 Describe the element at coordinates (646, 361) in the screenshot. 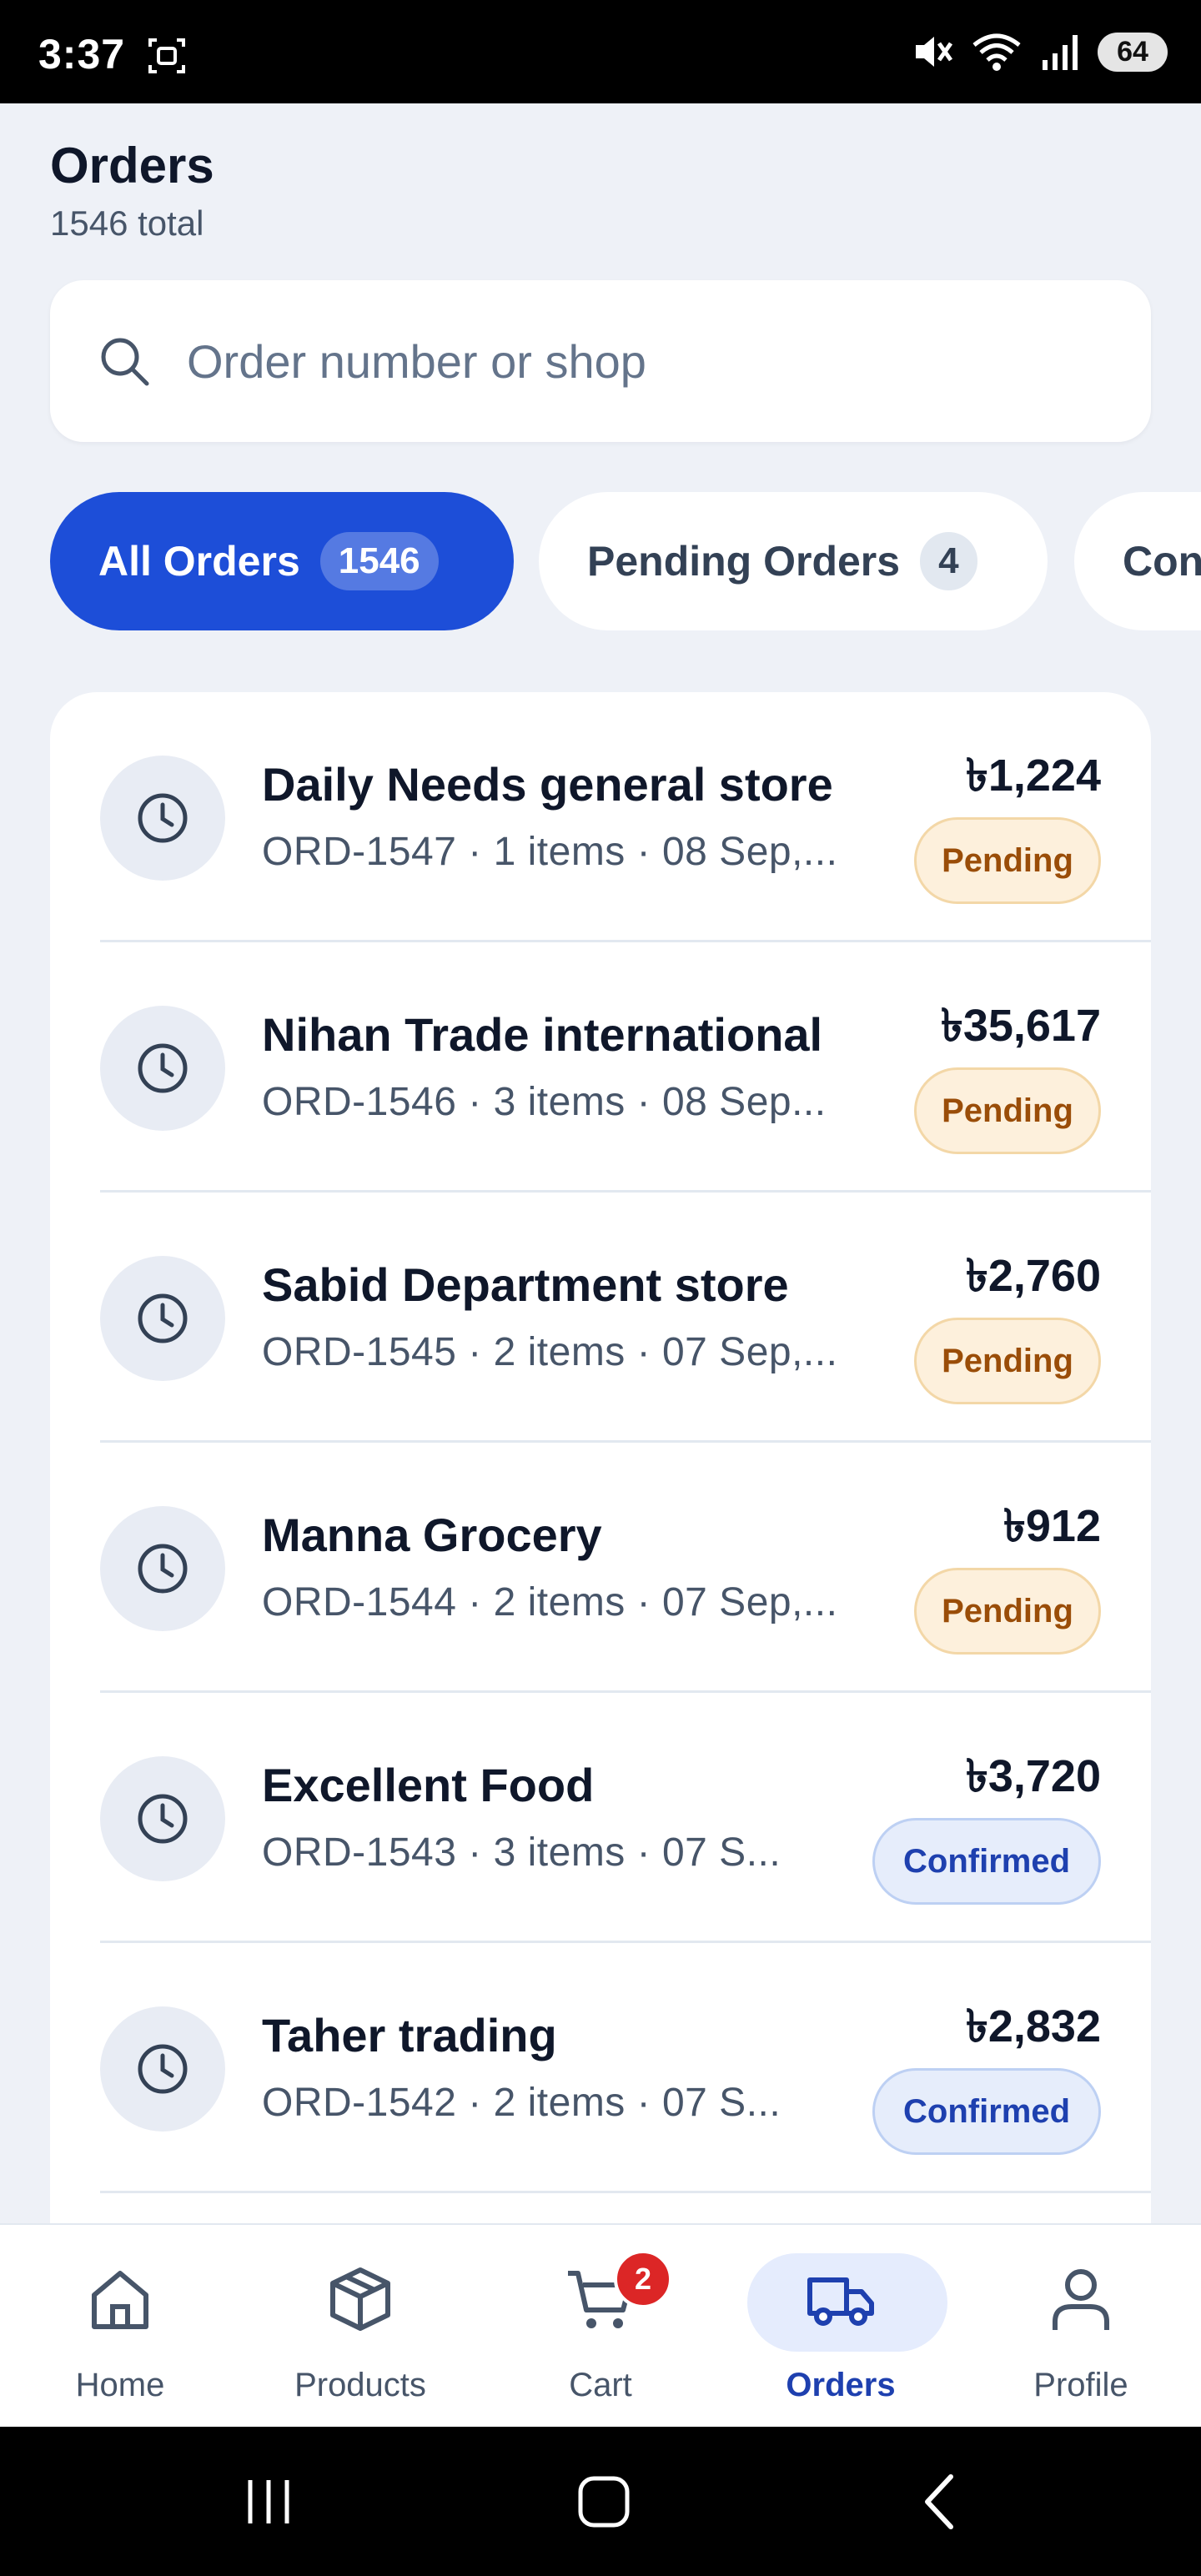

I see `search-input` at that location.